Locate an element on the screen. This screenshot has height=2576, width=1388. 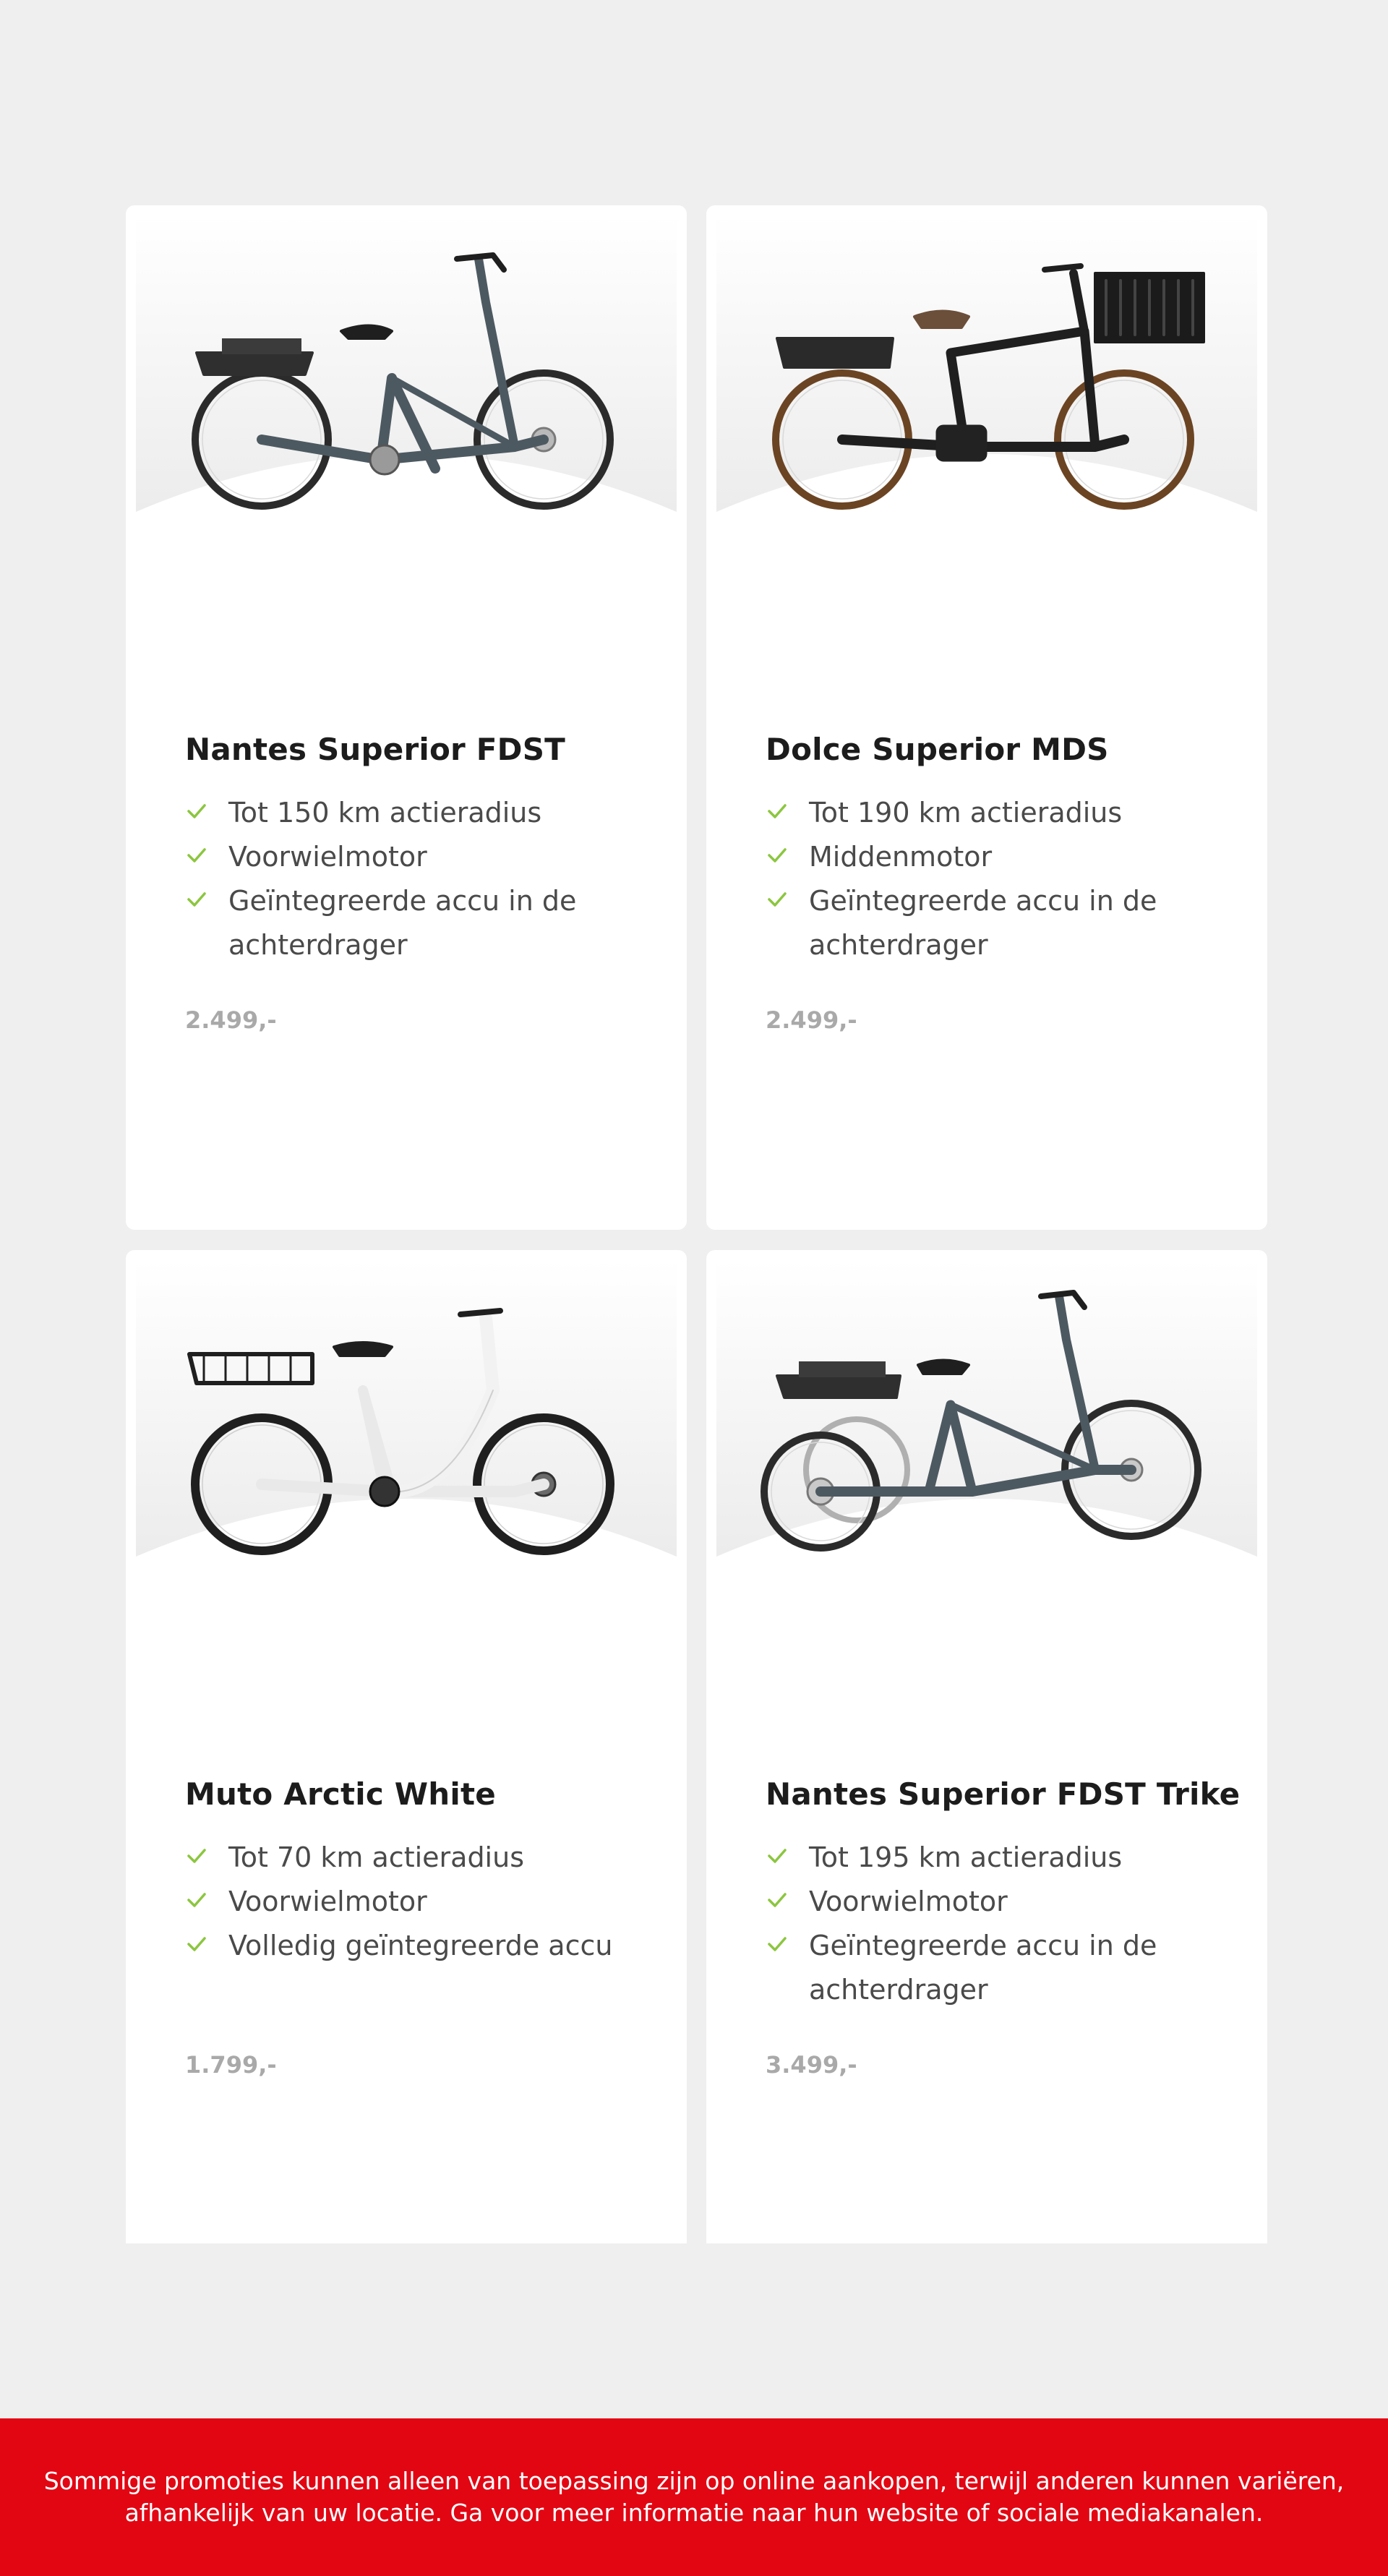
electric-tricycle-grey-icon is located at coordinates (981, 1421).